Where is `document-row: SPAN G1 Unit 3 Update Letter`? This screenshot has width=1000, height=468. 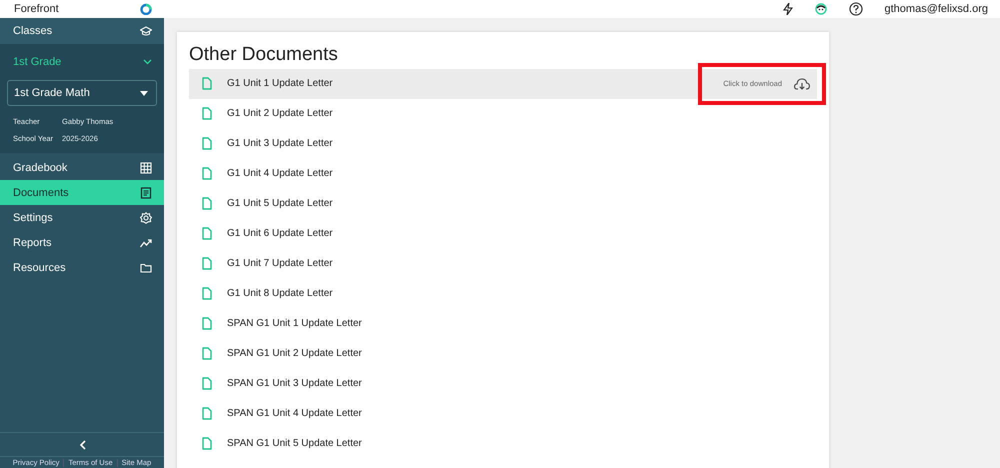 document-row: SPAN G1 Unit 3 Update Letter is located at coordinates (503, 383).